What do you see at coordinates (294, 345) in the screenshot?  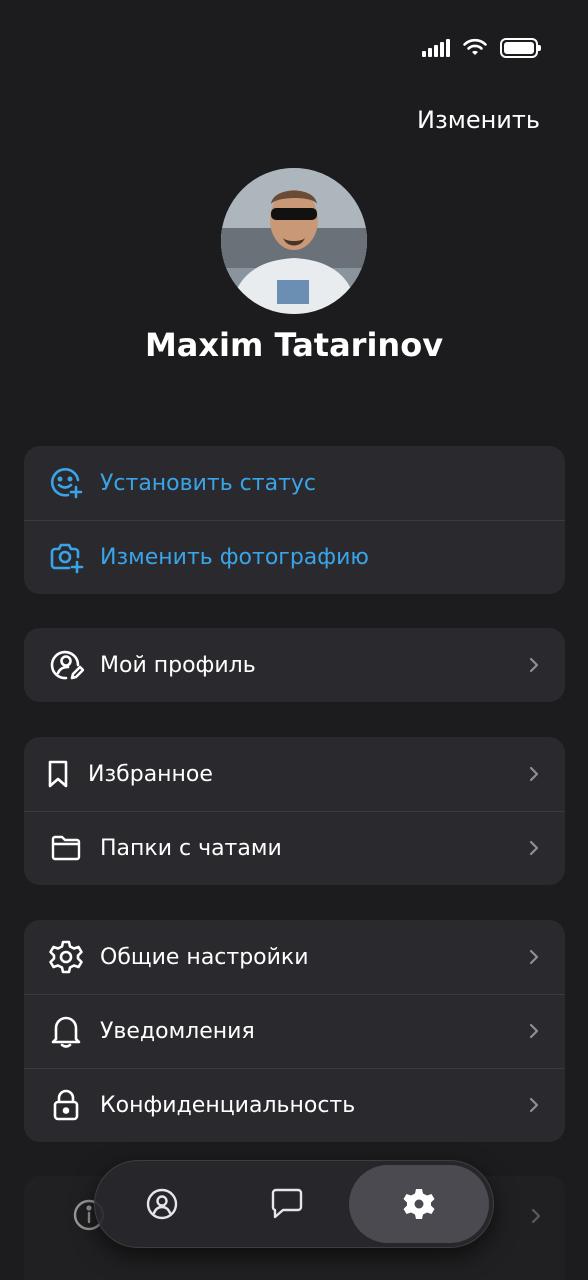 I see `profile-name: Maxim Tatarinov` at bounding box center [294, 345].